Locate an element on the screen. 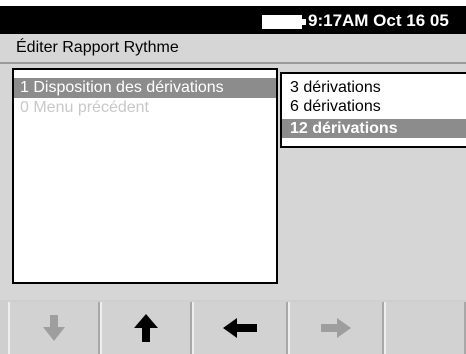 The height and width of the screenshot is (354, 466). softkey-left is located at coordinates (240, 328).